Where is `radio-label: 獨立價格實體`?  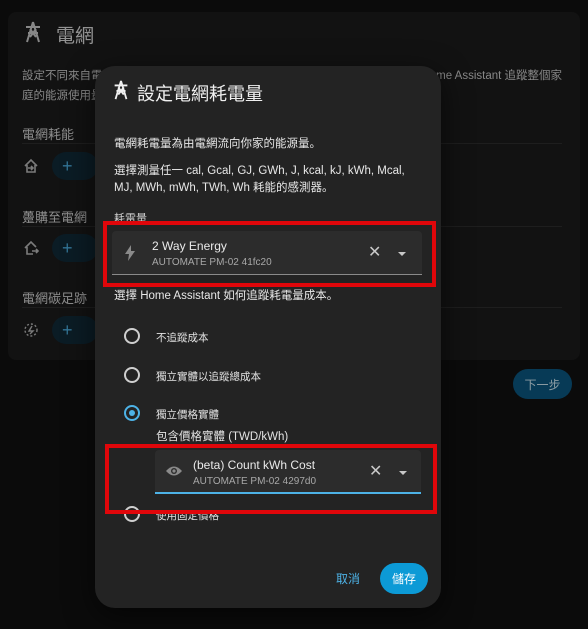 radio-label: 獨立價格實體 is located at coordinates (187, 415).